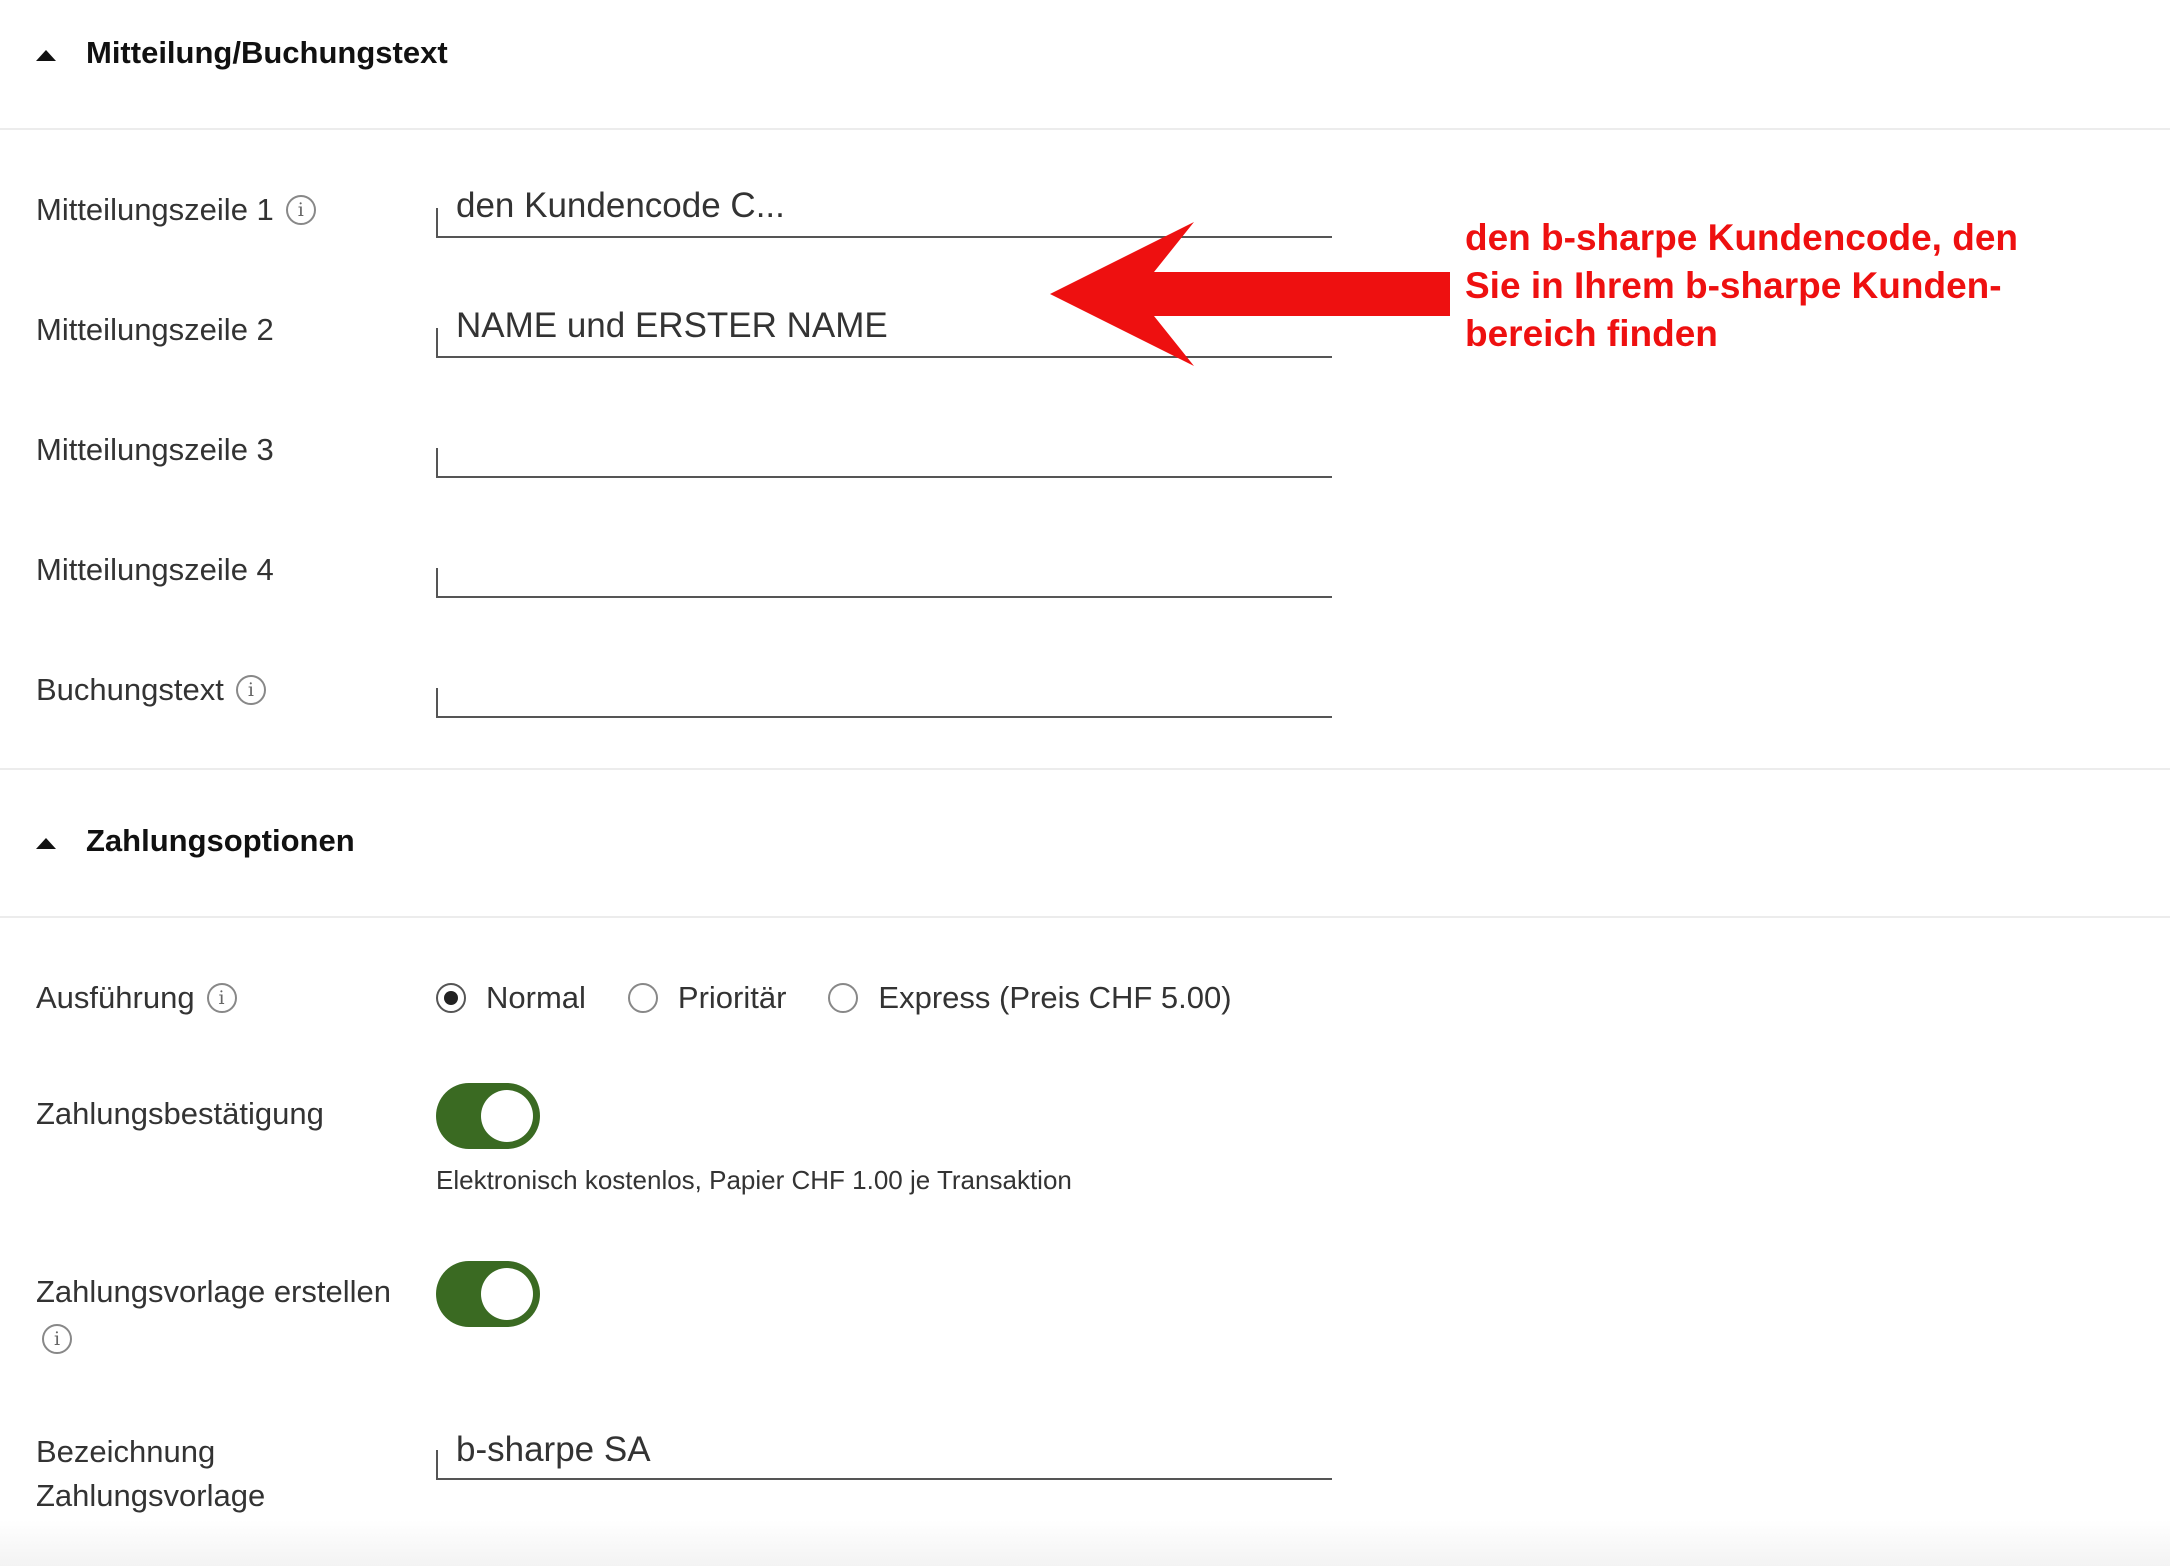  Describe the element at coordinates (213, 1291) in the screenshot. I see `label-create-template: Zahlungsvorlage erstellen` at that location.